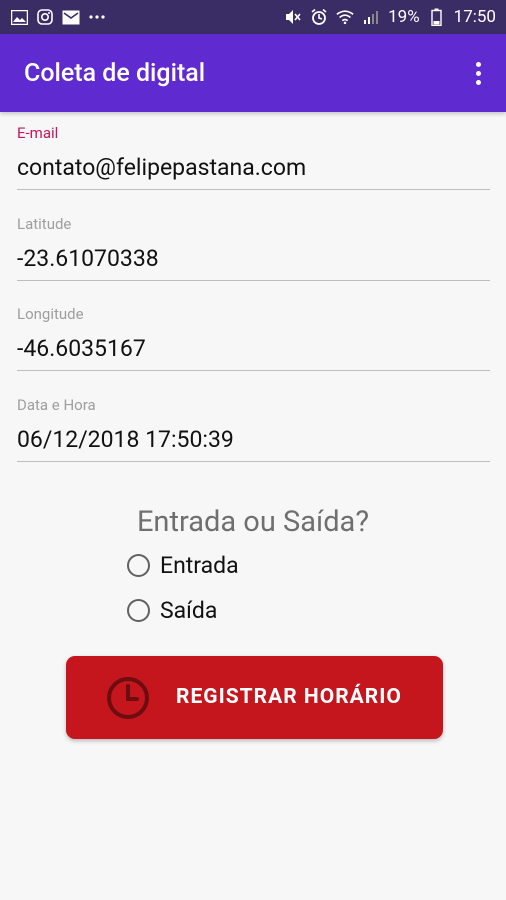 Image resolution: width=506 pixels, height=900 pixels. What do you see at coordinates (189, 610) in the screenshot?
I see `radio-saida-label: Saída` at bounding box center [189, 610].